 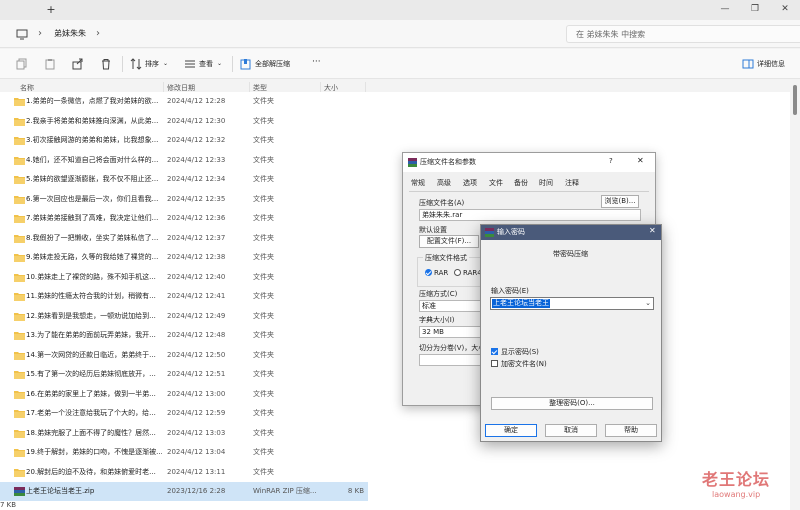 I want to click on file-row: 12.弟妹看到是我想走，一顿劝说加给到... 2024/4/12 12:49 文件夹, so click(x=184, y=316).